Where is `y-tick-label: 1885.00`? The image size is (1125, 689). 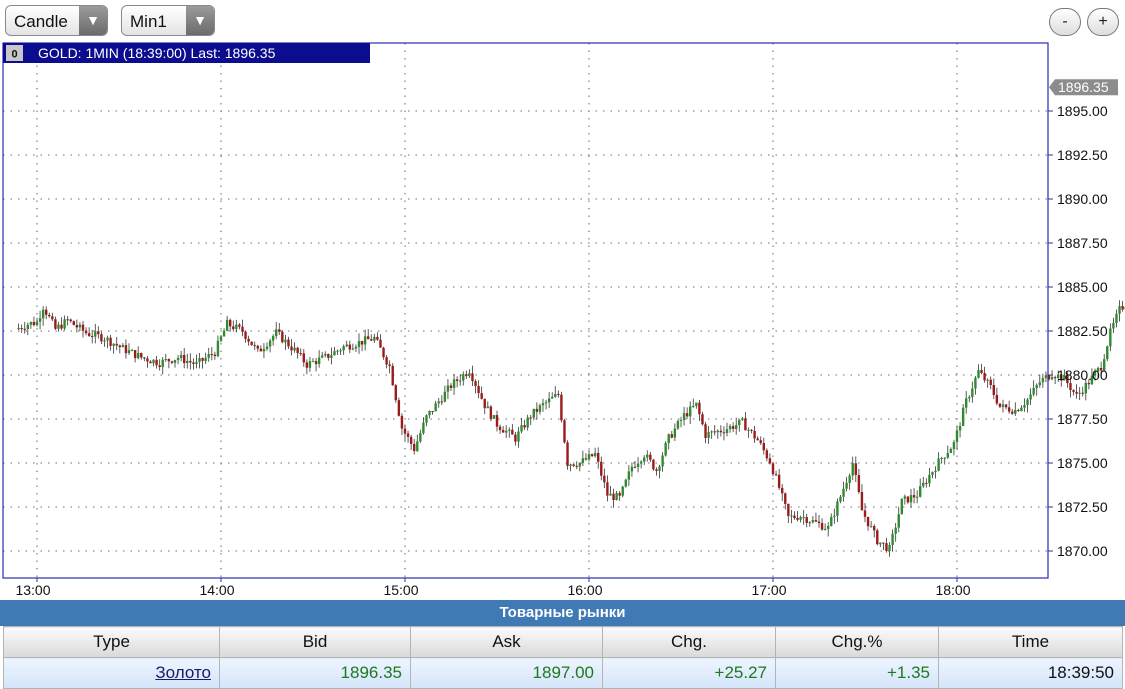 y-tick-label: 1885.00 is located at coordinates (1082, 287).